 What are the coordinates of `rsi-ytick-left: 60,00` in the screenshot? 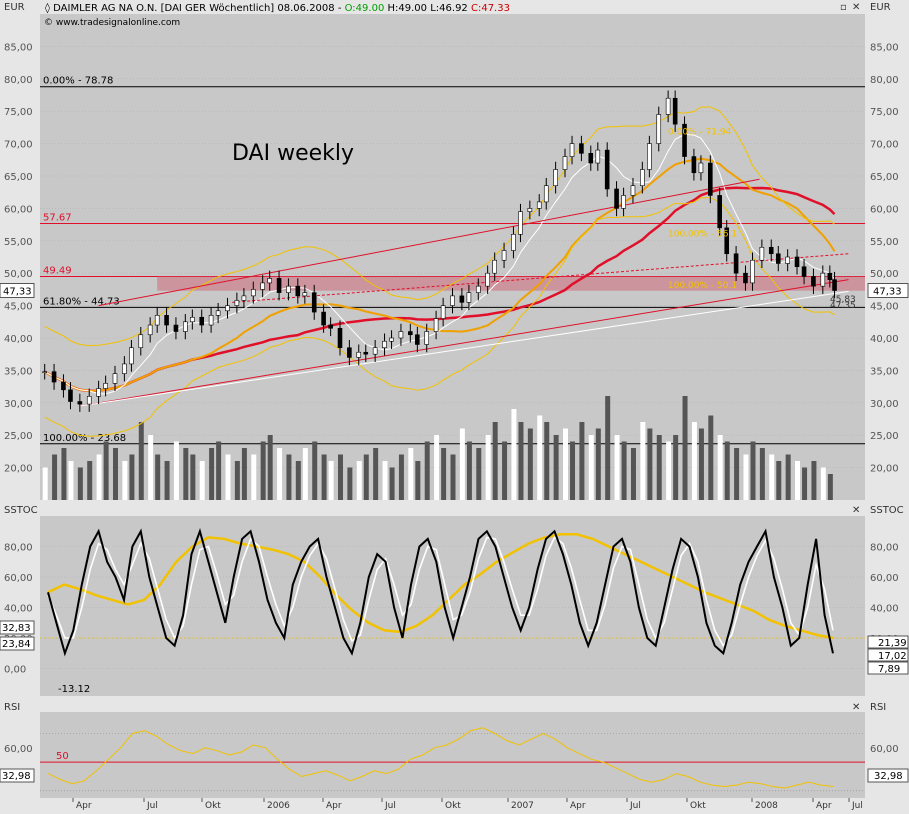 It's located at (18, 749).